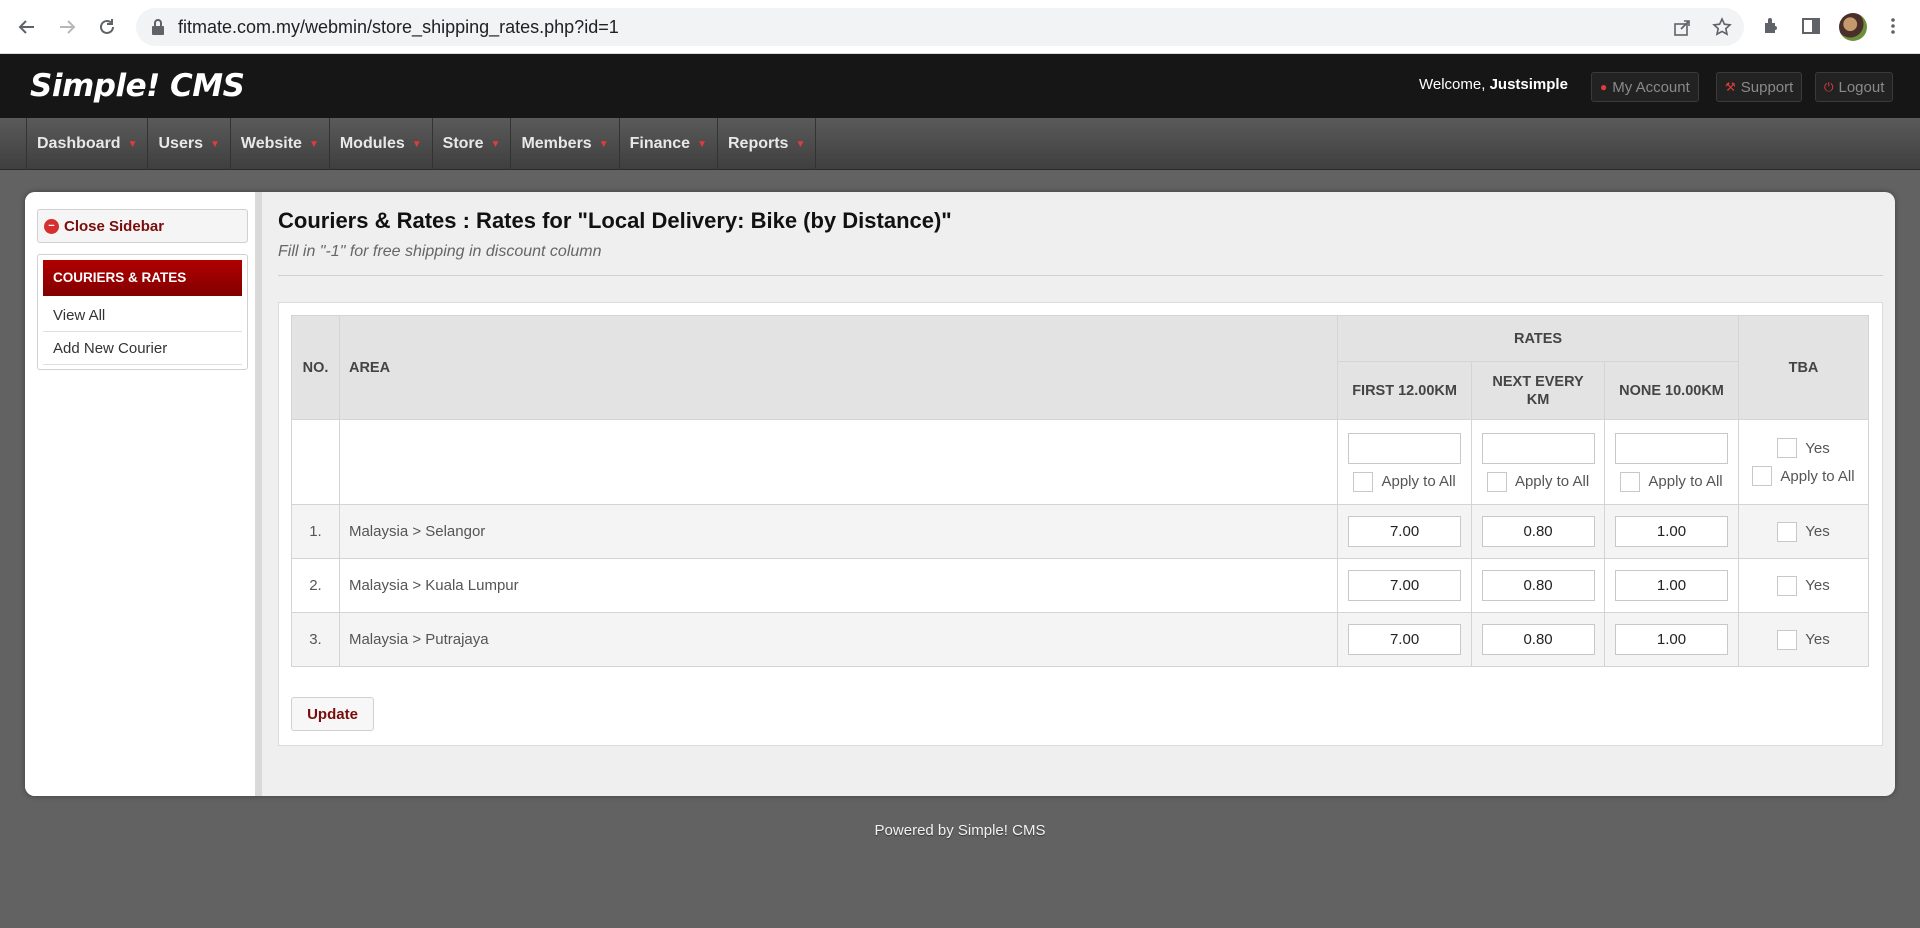  I want to click on lock-icon, so click(158, 27).